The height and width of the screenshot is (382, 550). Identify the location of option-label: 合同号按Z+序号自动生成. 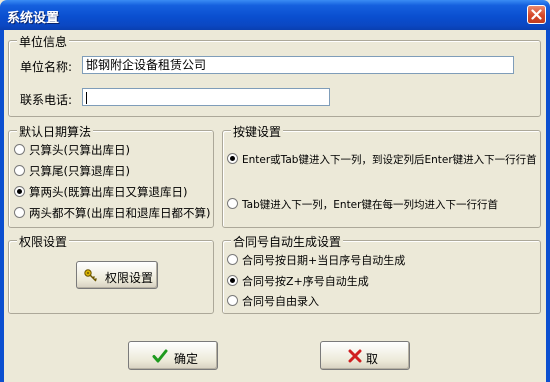
(305, 281).